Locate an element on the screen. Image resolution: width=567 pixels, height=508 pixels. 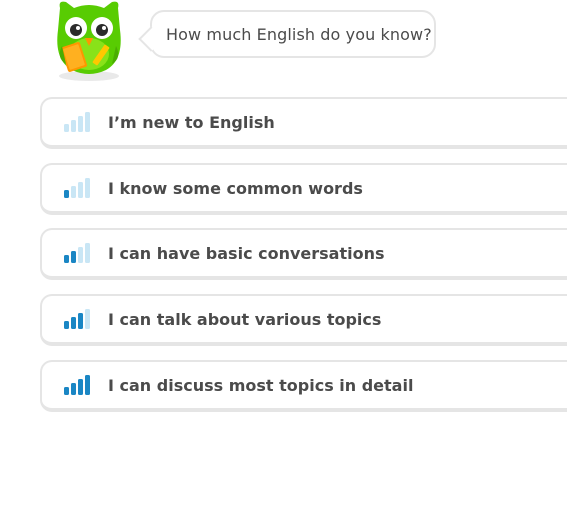
bubble-tail is located at coordinates (151, 39).